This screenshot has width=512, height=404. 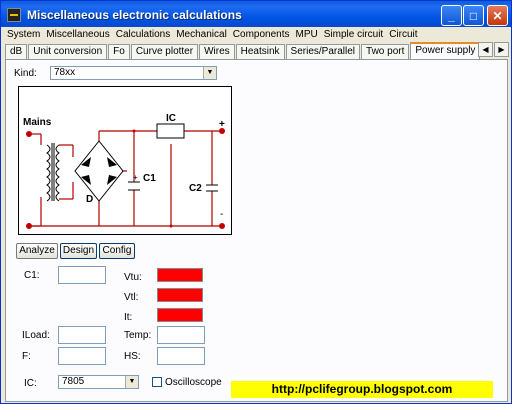 I want to click on url-banner: http://pclifegroup.blogspot.com, so click(x=362, y=389).